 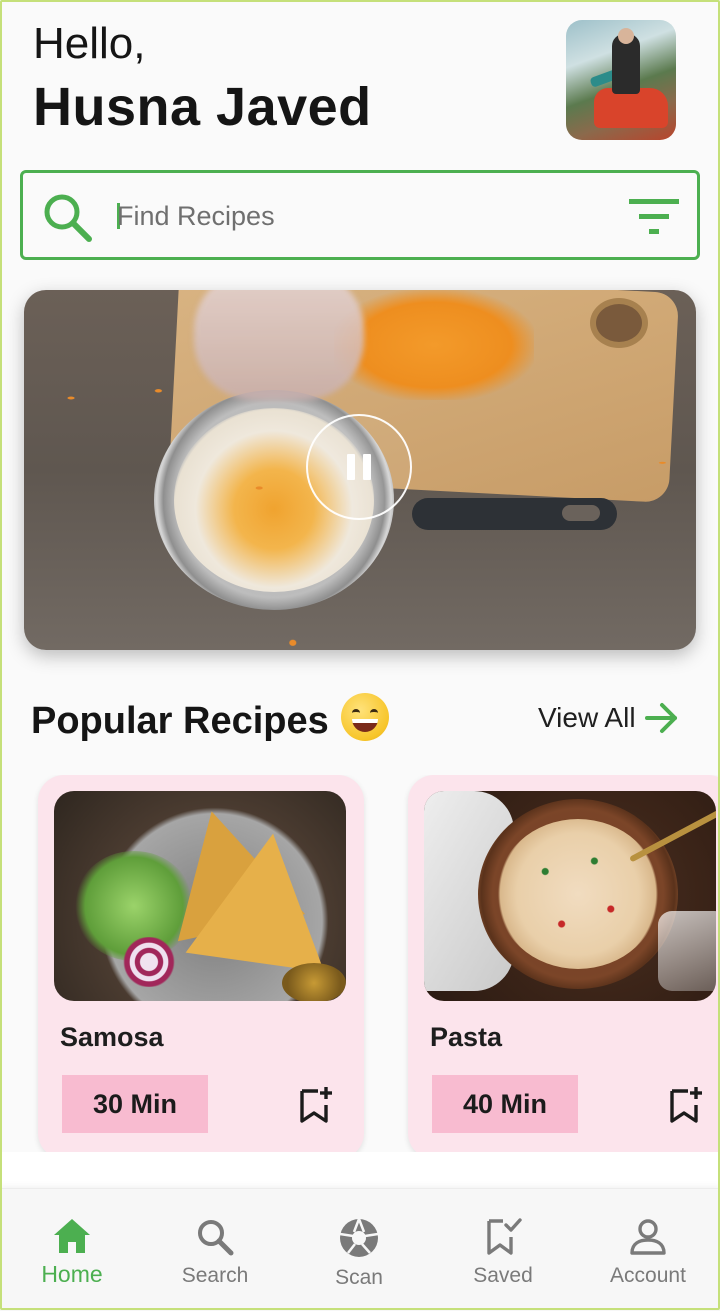 I want to click on nav-item-search: Search, so click(x=215, y=1253).